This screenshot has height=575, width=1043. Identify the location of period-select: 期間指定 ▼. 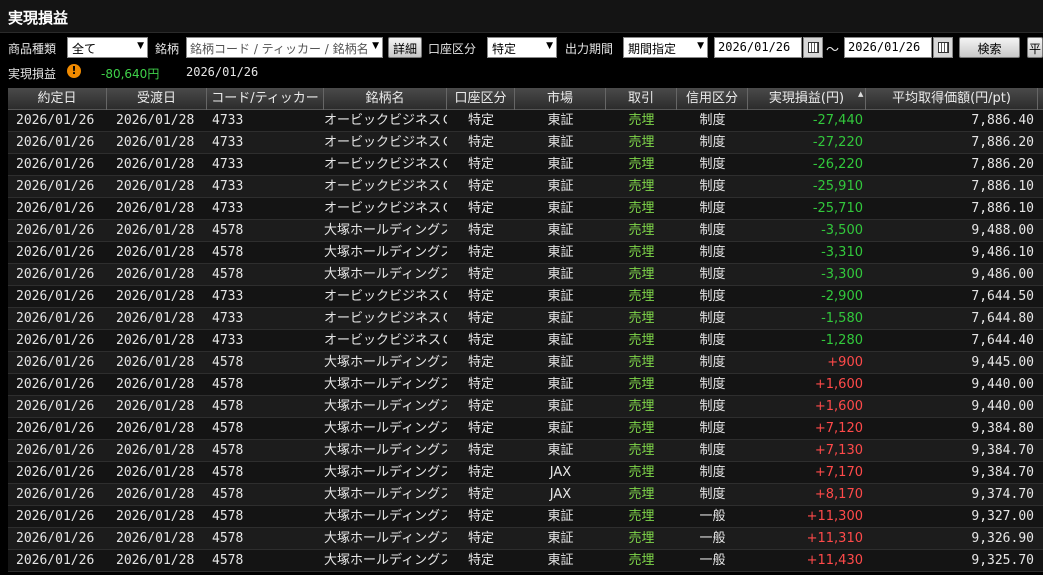
(665, 47).